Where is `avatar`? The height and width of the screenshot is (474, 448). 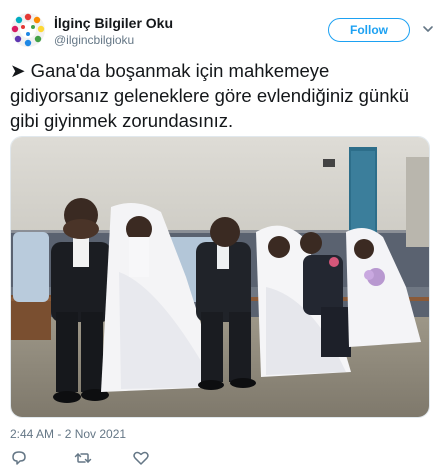
avatar is located at coordinates (28, 30).